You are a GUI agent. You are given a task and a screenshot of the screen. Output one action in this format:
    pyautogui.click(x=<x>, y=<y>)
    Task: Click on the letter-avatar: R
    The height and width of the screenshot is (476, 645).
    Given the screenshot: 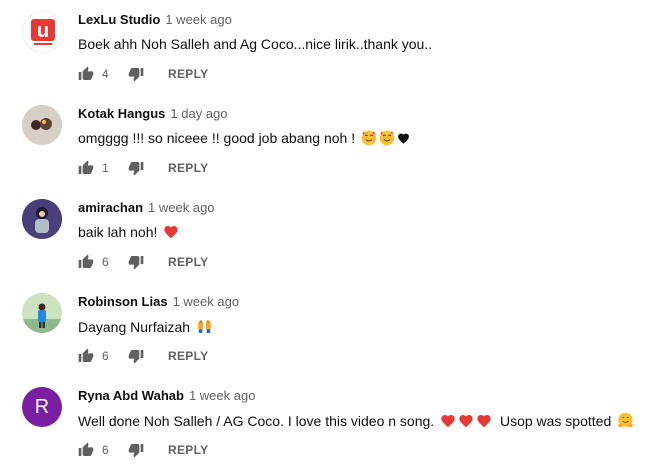 What is the action you would take?
    pyautogui.click(x=42, y=407)
    